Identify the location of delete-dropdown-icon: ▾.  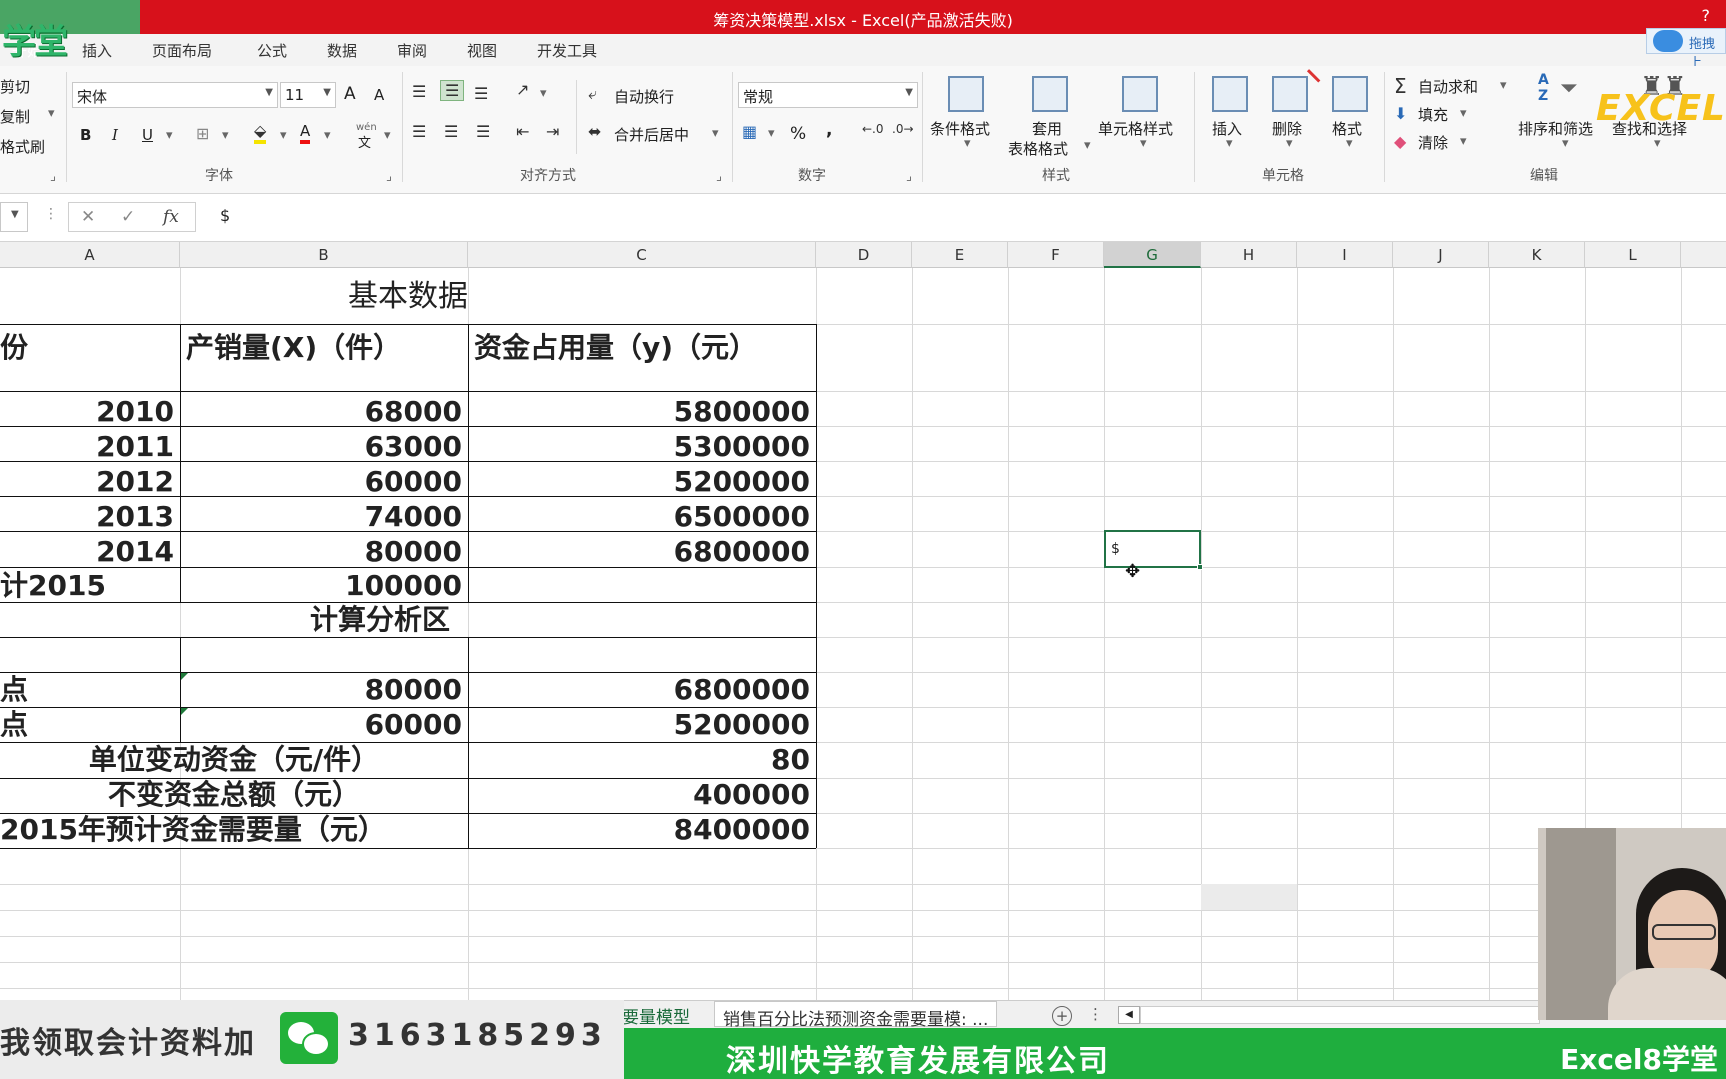
(1289, 143).